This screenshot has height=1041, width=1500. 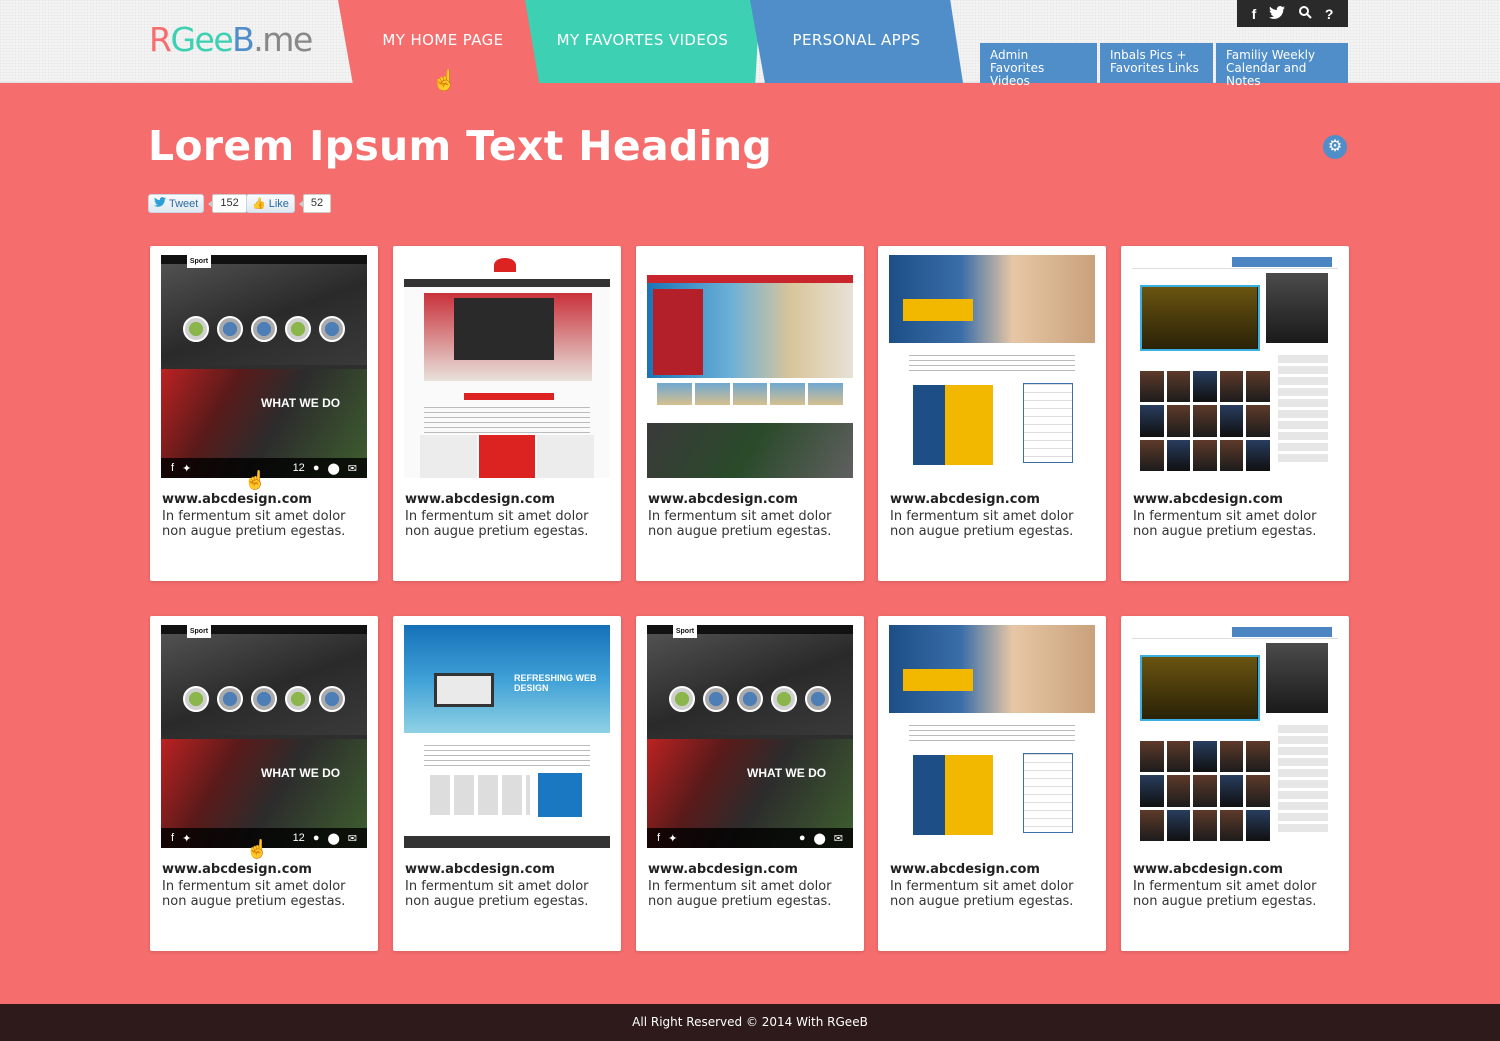 I want to click on thumb-columns, so click(x=507, y=456).